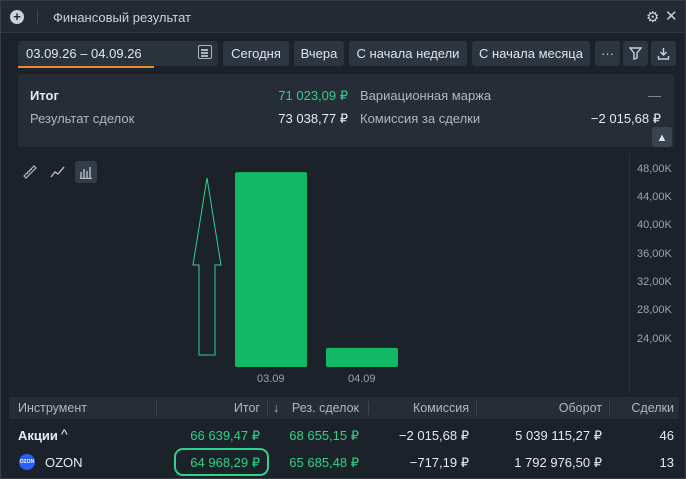 The height and width of the screenshot is (479, 686). What do you see at coordinates (654, 225) in the screenshot?
I see `y-tick-label: 40,00K` at bounding box center [654, 225].